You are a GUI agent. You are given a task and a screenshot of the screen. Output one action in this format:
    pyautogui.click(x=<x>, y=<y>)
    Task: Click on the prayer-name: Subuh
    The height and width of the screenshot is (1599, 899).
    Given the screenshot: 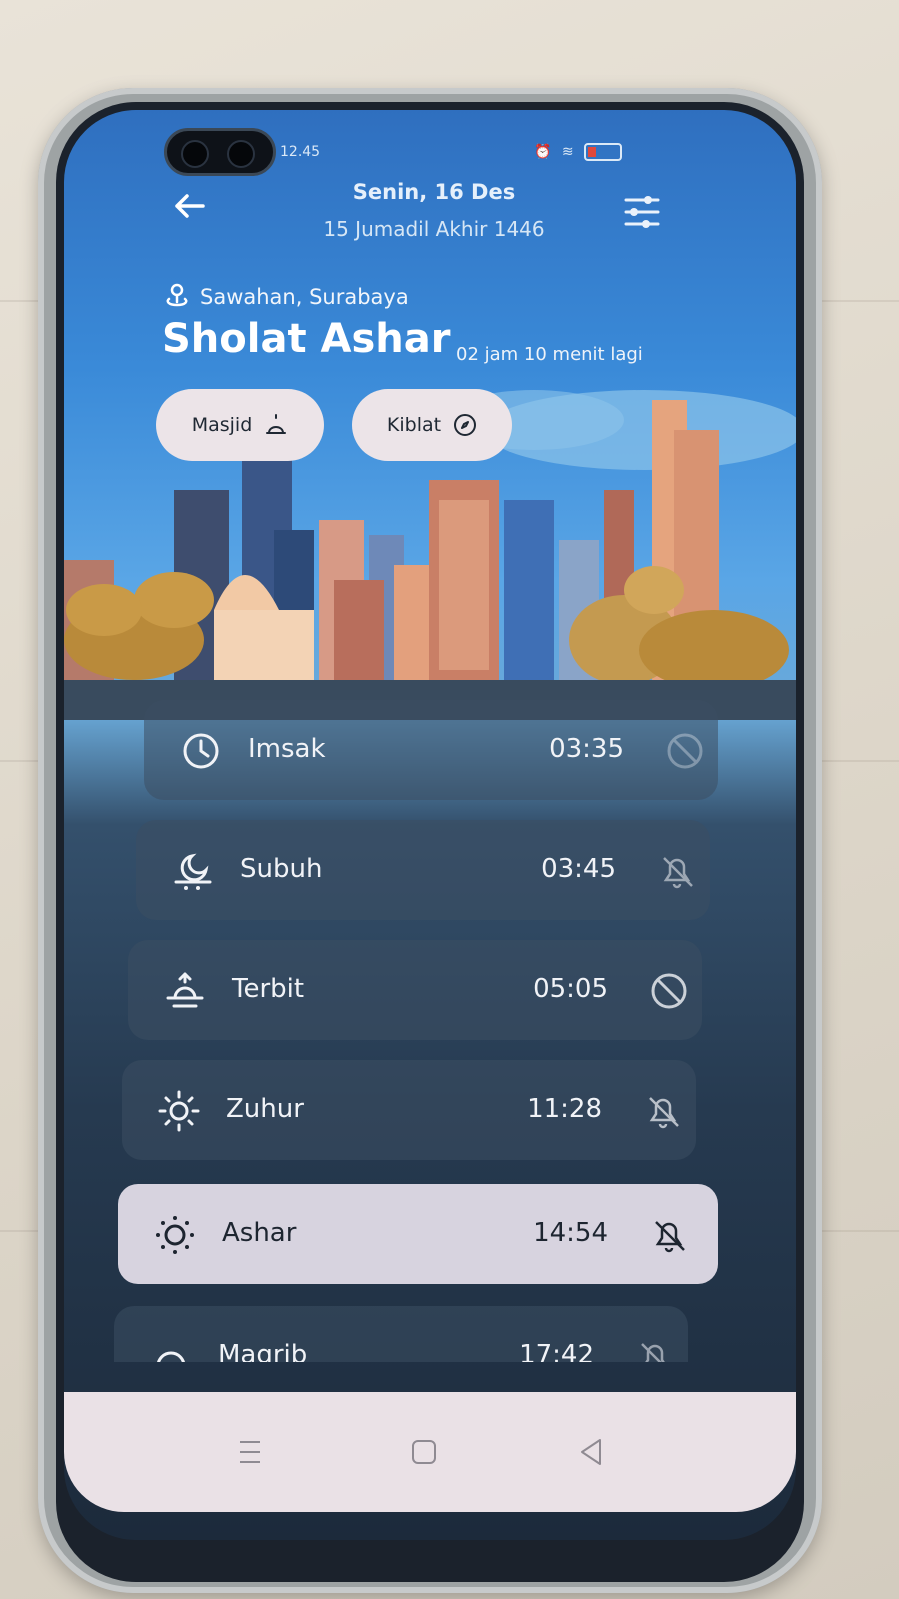 What is the action you would take?
    pyautogui.click(x=281, y=869)
    